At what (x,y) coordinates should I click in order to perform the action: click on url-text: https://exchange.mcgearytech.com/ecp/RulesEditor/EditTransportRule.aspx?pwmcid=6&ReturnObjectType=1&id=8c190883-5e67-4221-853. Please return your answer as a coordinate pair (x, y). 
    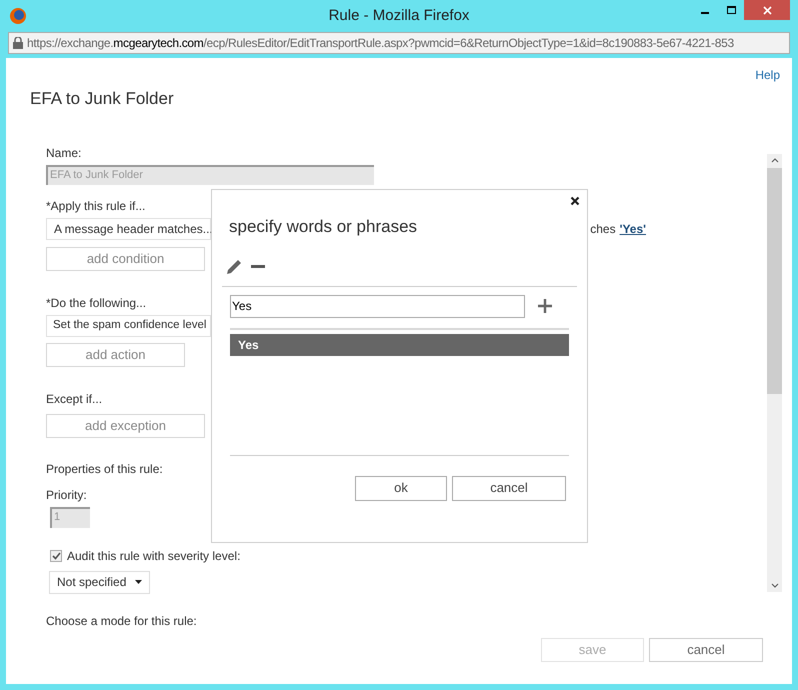
    Looking at the image, I should click on (380, 43).